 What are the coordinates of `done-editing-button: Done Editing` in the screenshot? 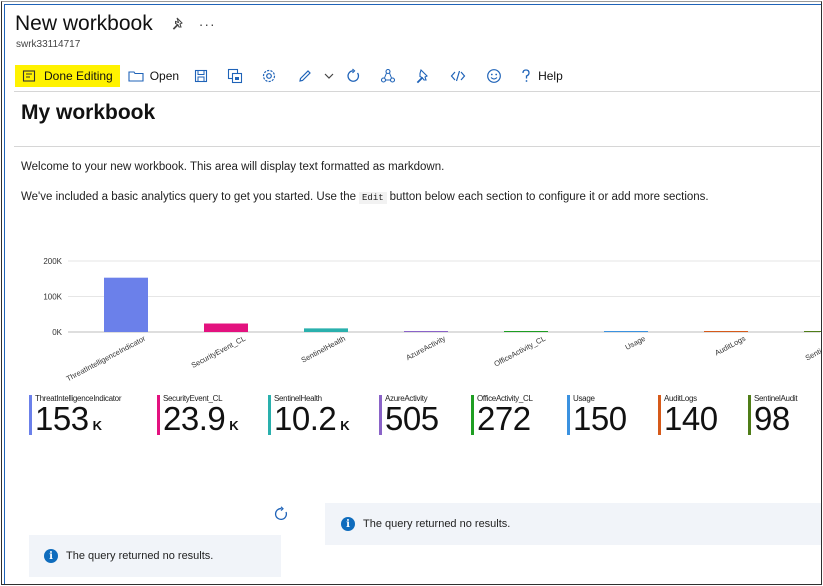 It's located at (67, 75).